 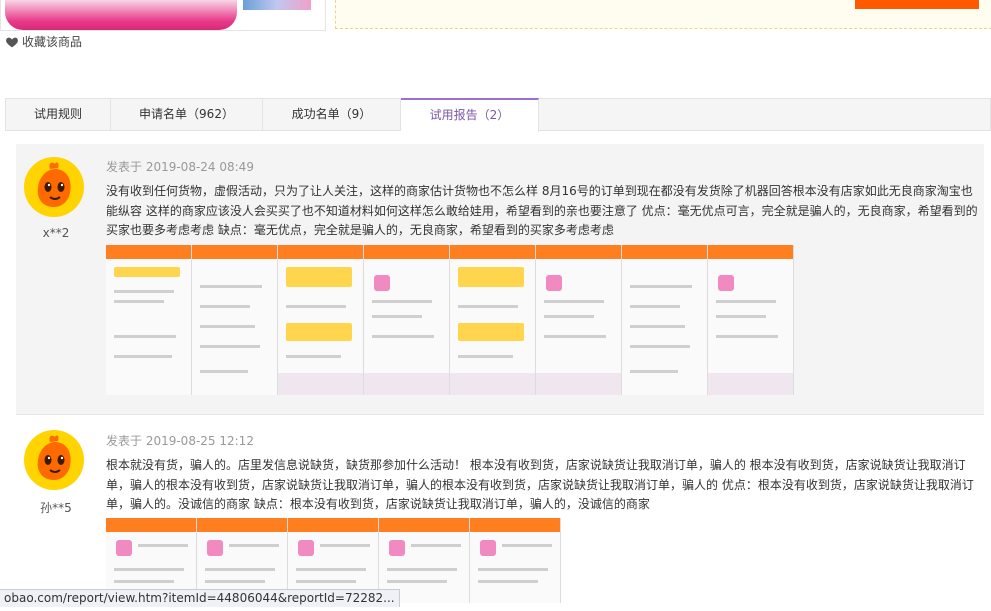 What do you see at coordinates (58, 114) in the screenshot?
I see `tab-rules: 试用规则` at bounding box center [58, 114].